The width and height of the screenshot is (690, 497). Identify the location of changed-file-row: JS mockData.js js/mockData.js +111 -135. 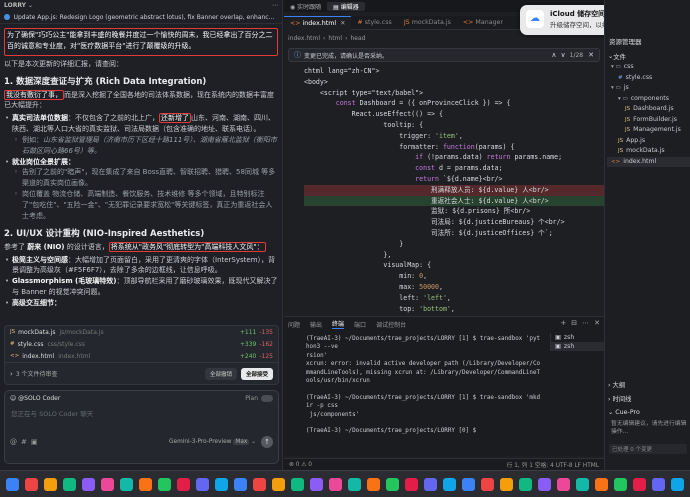
(141, 332).